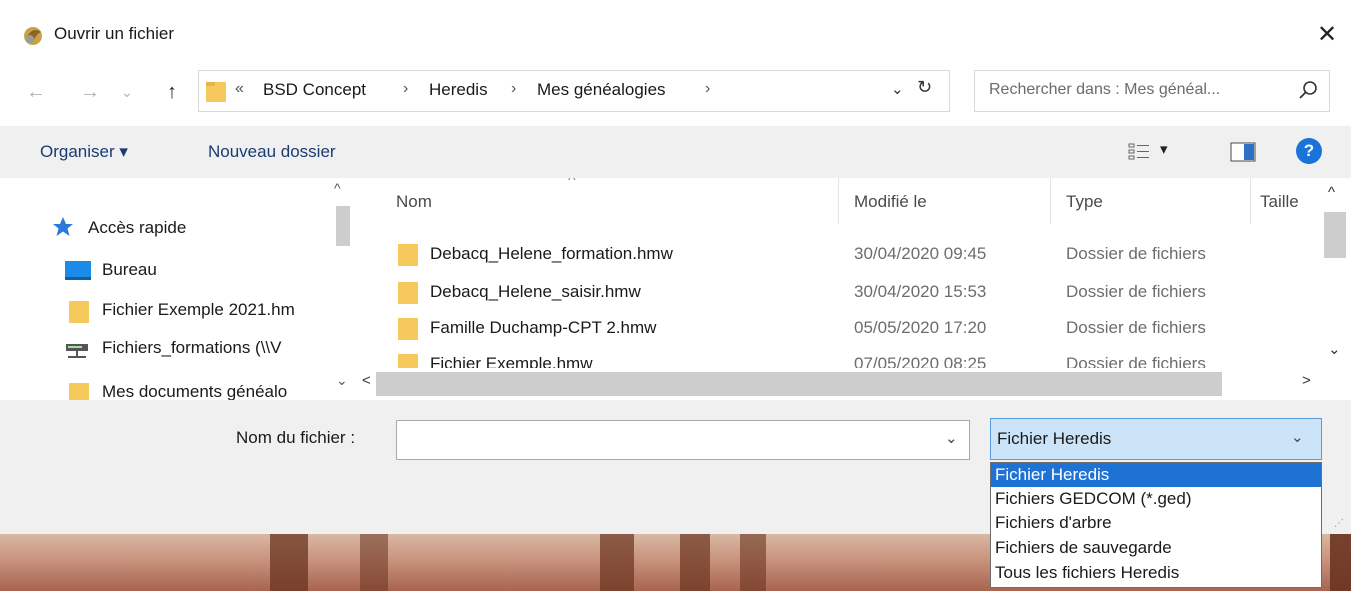  I want to click on forward-button: →, so click(90, 92).